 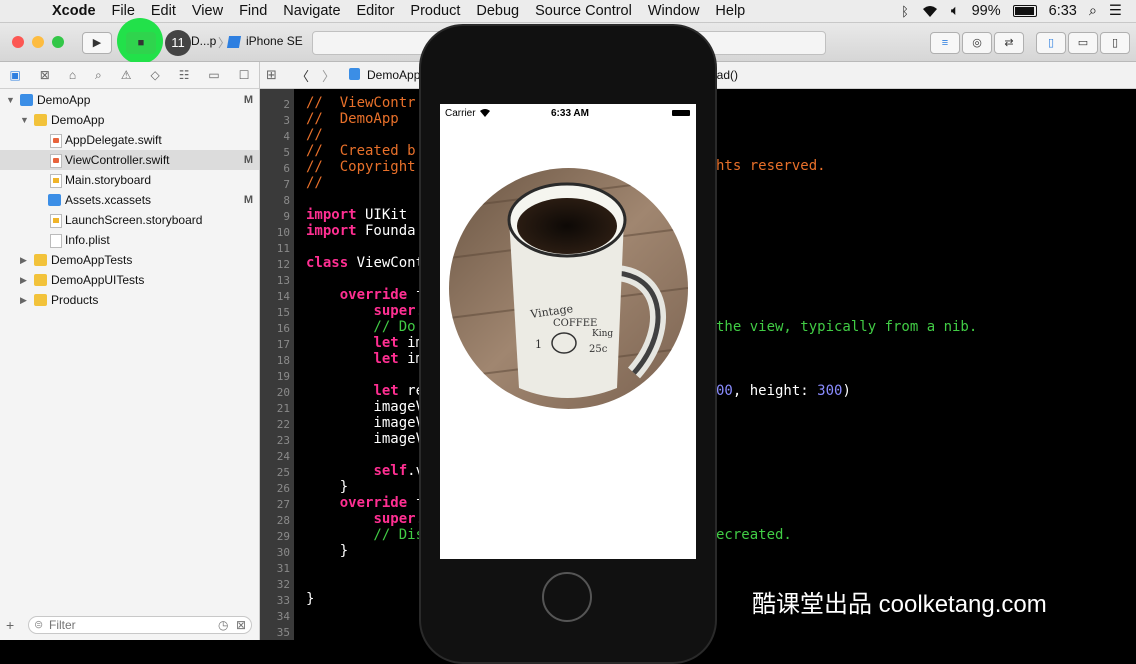 What do you see at coordinates (1024, 11) in the screenshot?
I see `battery-icon` at bounding box center [1024, 11].